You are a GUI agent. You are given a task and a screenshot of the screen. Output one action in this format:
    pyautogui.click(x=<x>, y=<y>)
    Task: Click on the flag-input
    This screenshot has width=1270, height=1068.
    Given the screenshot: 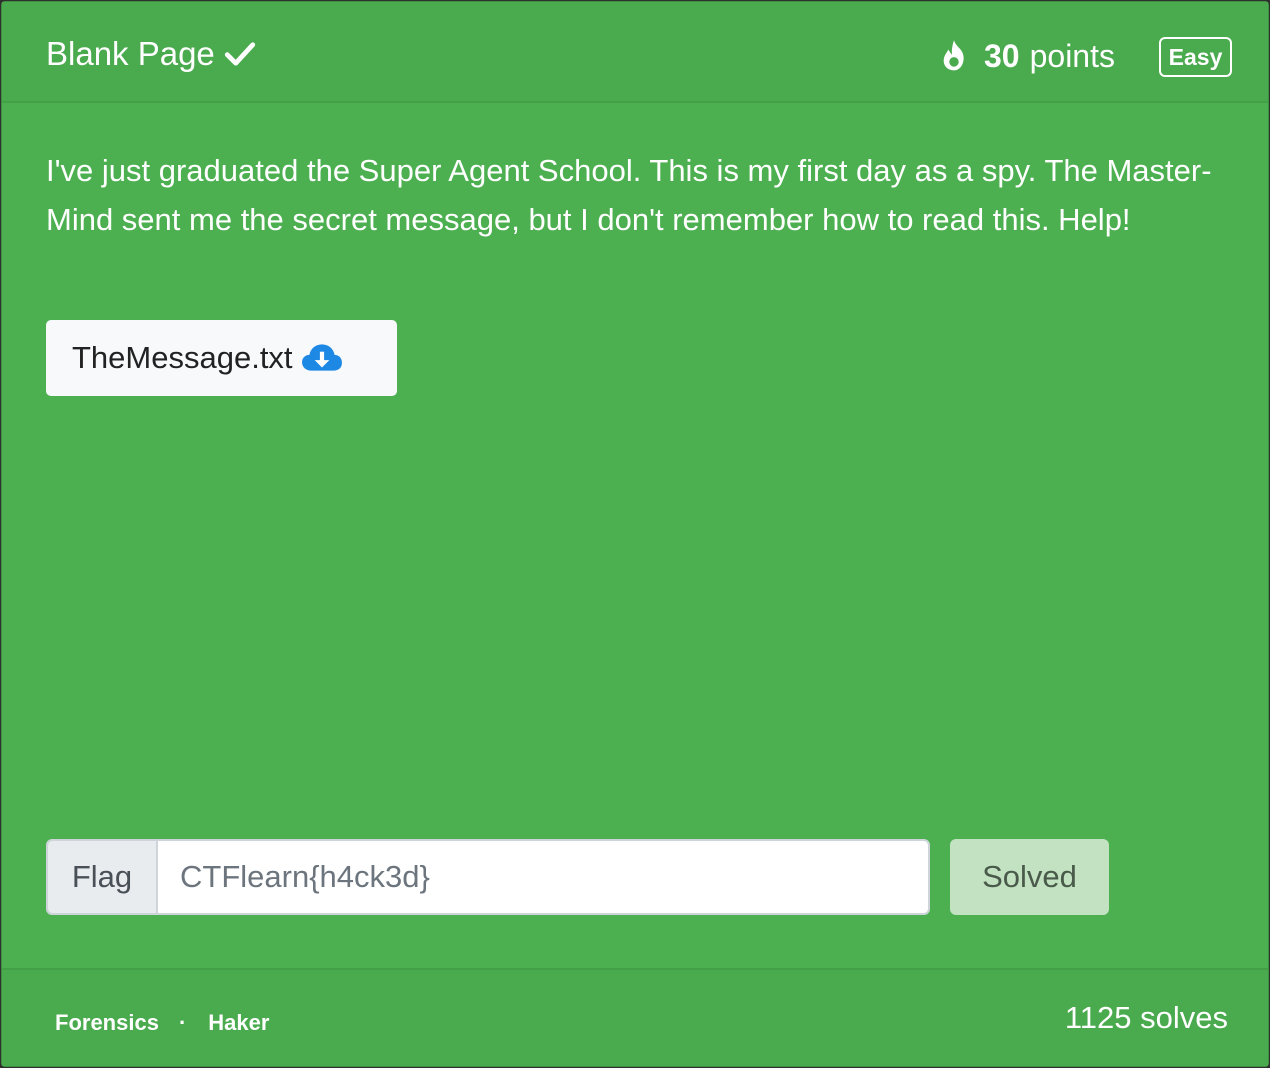 What is the action you would take?
    pyautogui.click(x=543, y=877)
    